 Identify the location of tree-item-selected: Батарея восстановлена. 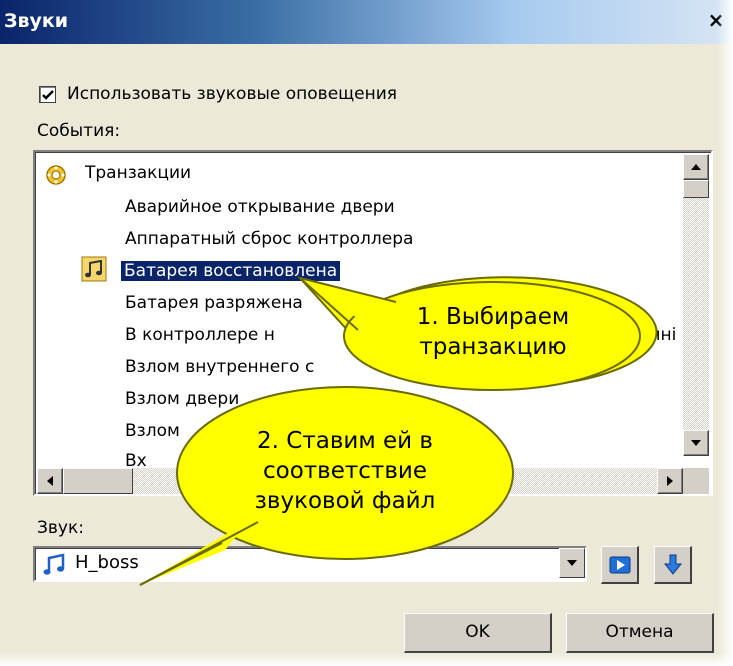
(231, 271).